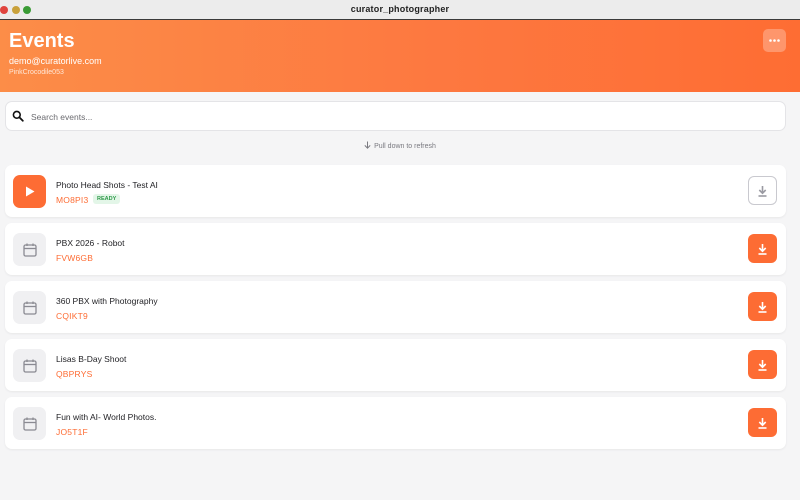 This screenshot has height=500, width=800. What do you see at coordinates (72, 432) in the screenshot?
I see `event-code: JO5T1F` at bounding box center [72, 432].